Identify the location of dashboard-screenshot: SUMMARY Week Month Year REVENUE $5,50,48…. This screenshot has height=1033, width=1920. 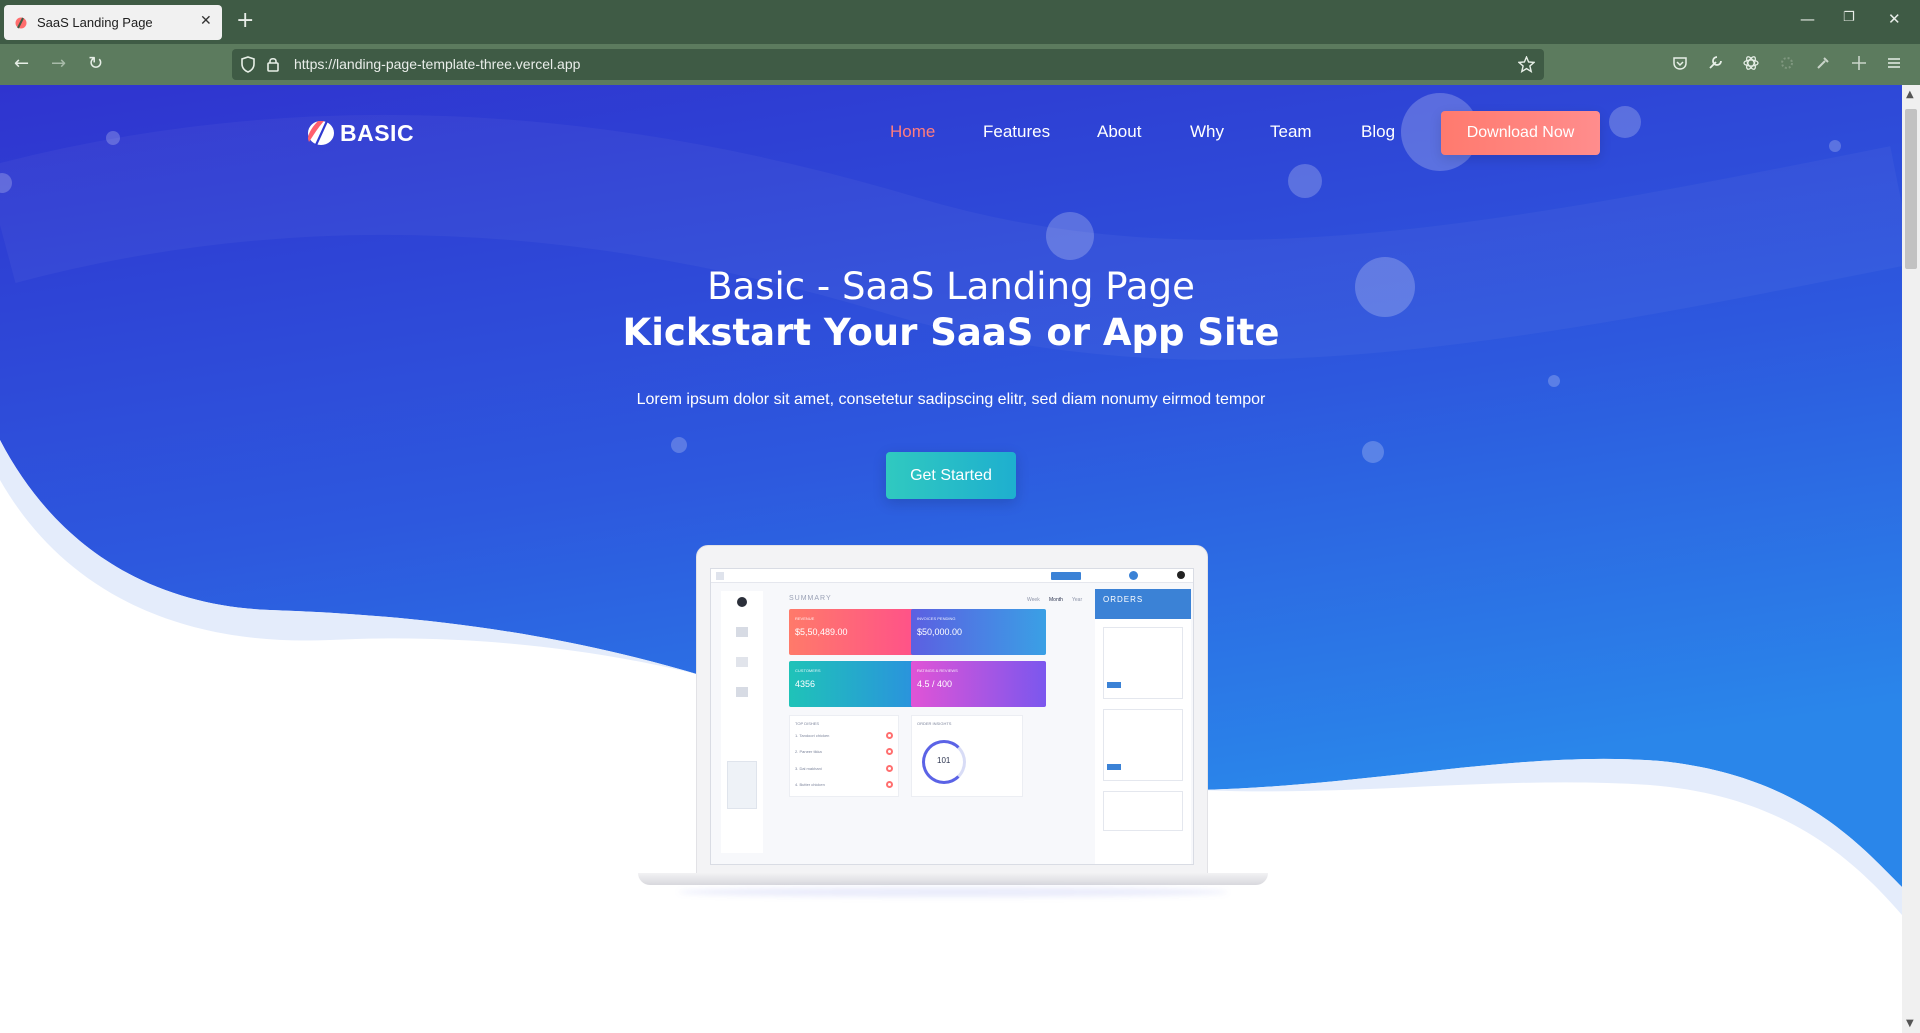
(952, 716).